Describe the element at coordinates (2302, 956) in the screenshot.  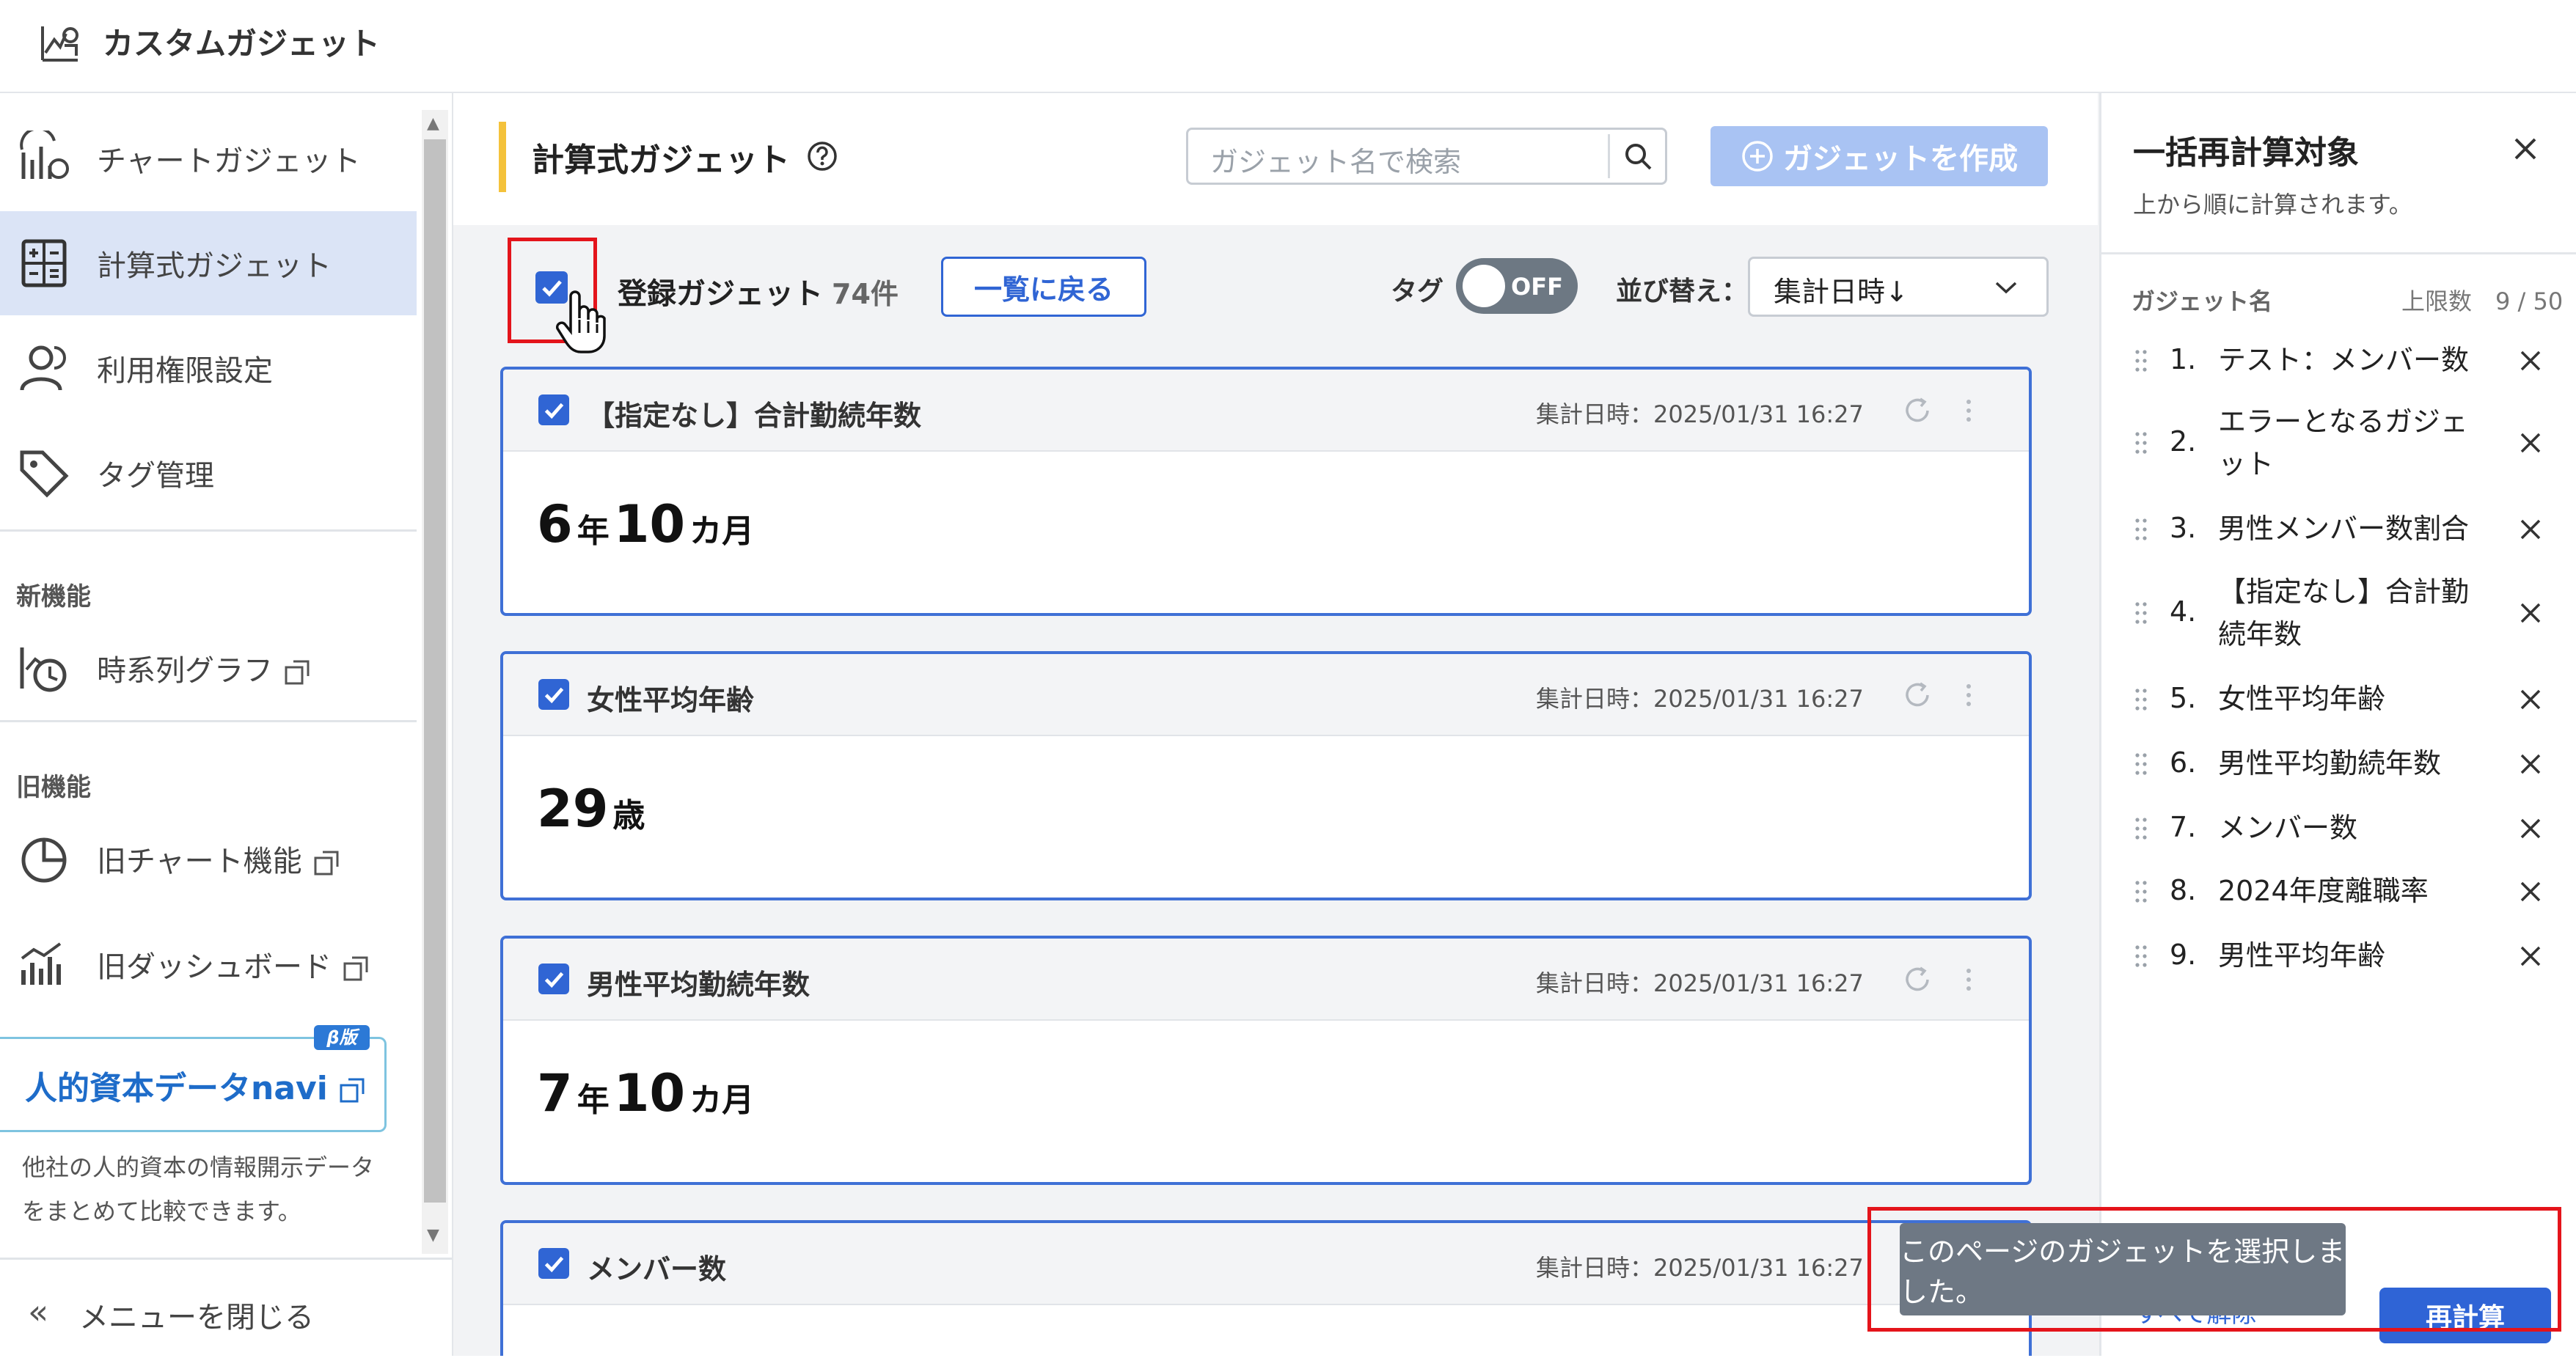
I see `recalc-item-label: 男性平均年齢` at that location.